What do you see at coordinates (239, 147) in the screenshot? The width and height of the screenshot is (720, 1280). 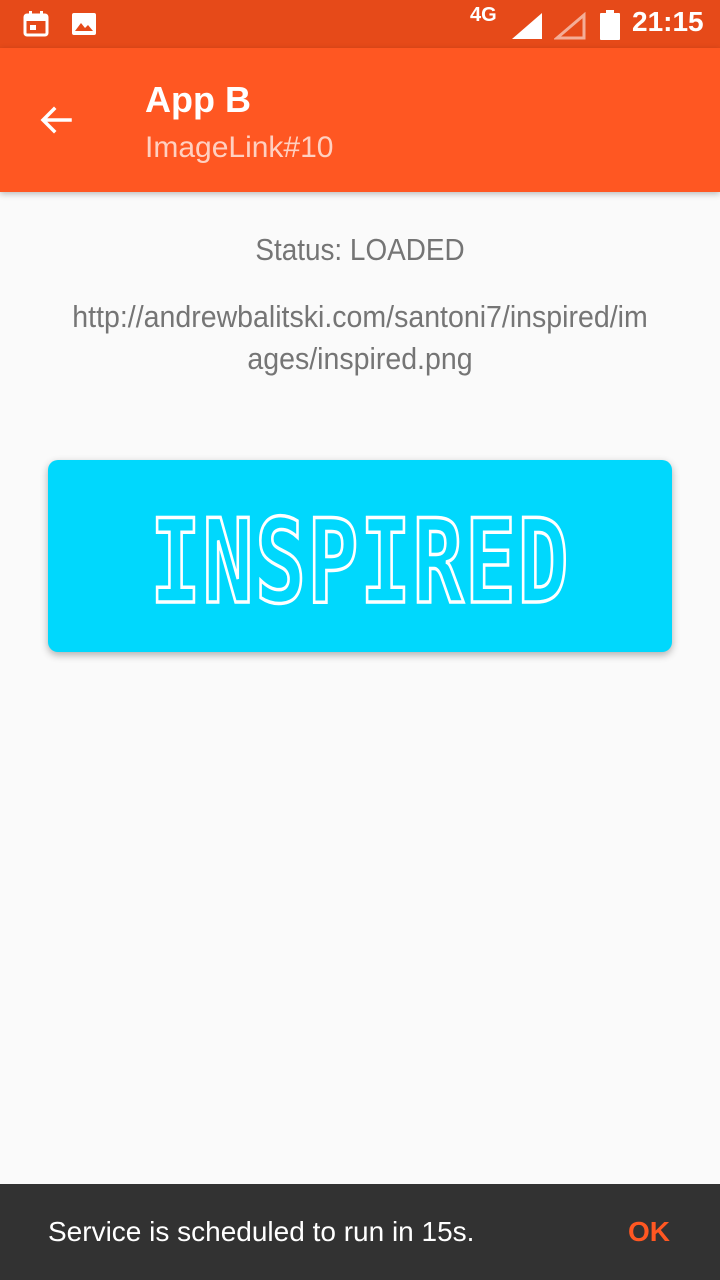 I see `app-subtitle: ImageLink#10` at bounding box center [239, 147].